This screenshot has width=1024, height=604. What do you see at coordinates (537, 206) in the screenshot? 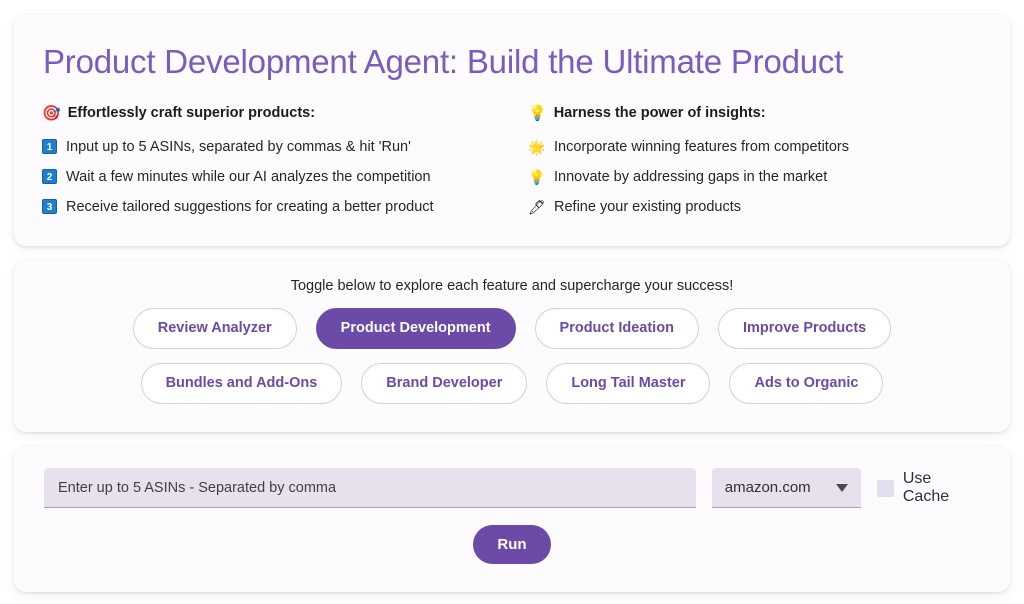
I see `pen-icon: 🖊` at bounding box center [537, 206].